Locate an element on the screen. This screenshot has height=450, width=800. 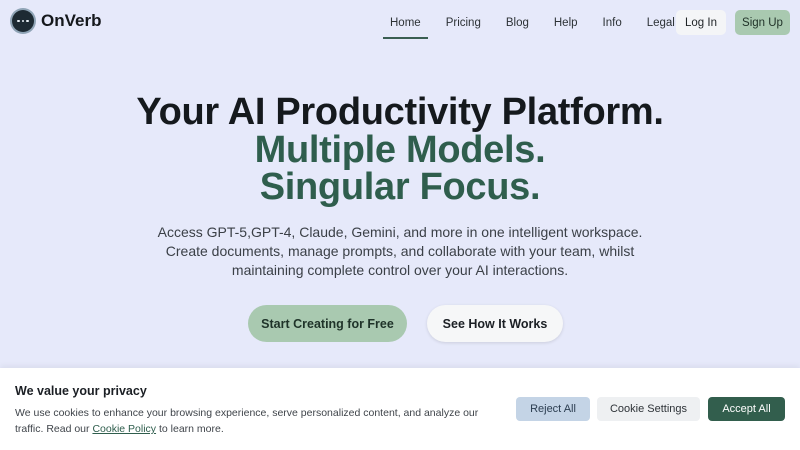
cookie-banner-title: We value your privacy is located at coordinates (81, 391).